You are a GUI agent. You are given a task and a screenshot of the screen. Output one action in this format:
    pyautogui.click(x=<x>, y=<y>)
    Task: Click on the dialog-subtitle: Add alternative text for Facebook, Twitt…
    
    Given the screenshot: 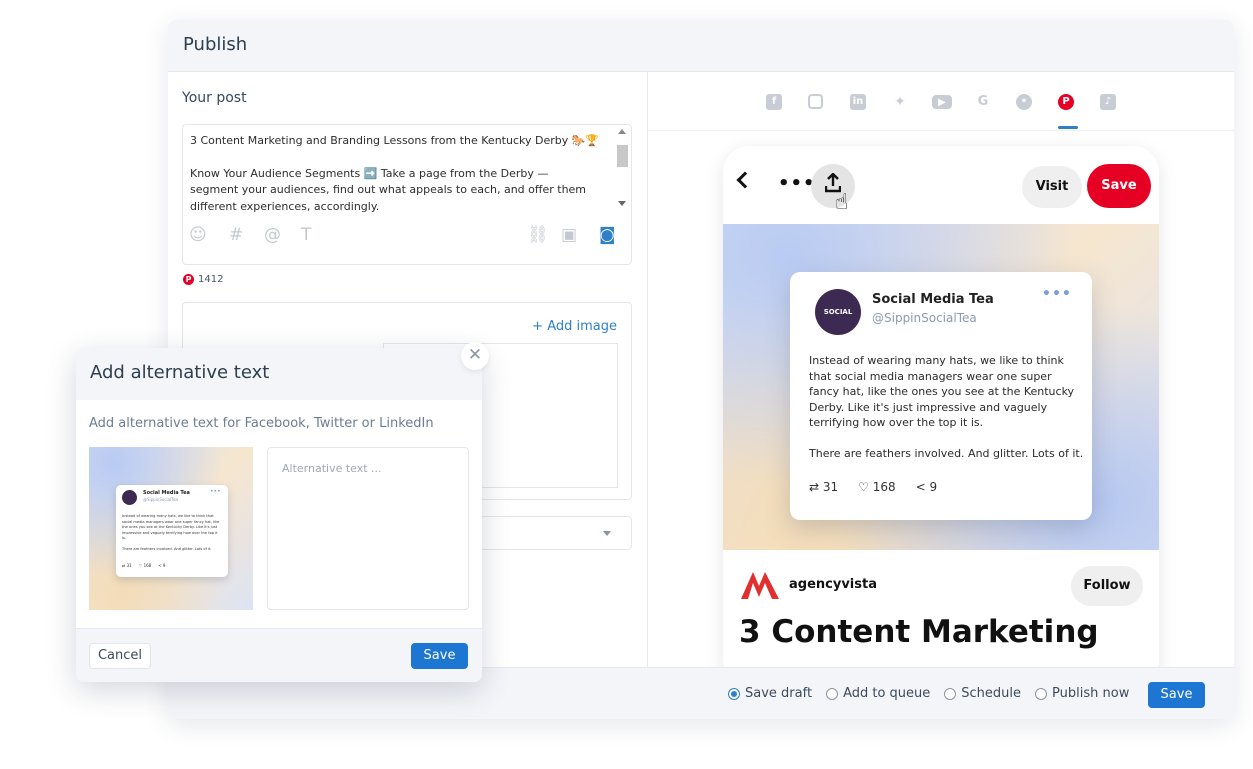 What is the action you would take?
    pyautogui.click(x=261, y=423)
    